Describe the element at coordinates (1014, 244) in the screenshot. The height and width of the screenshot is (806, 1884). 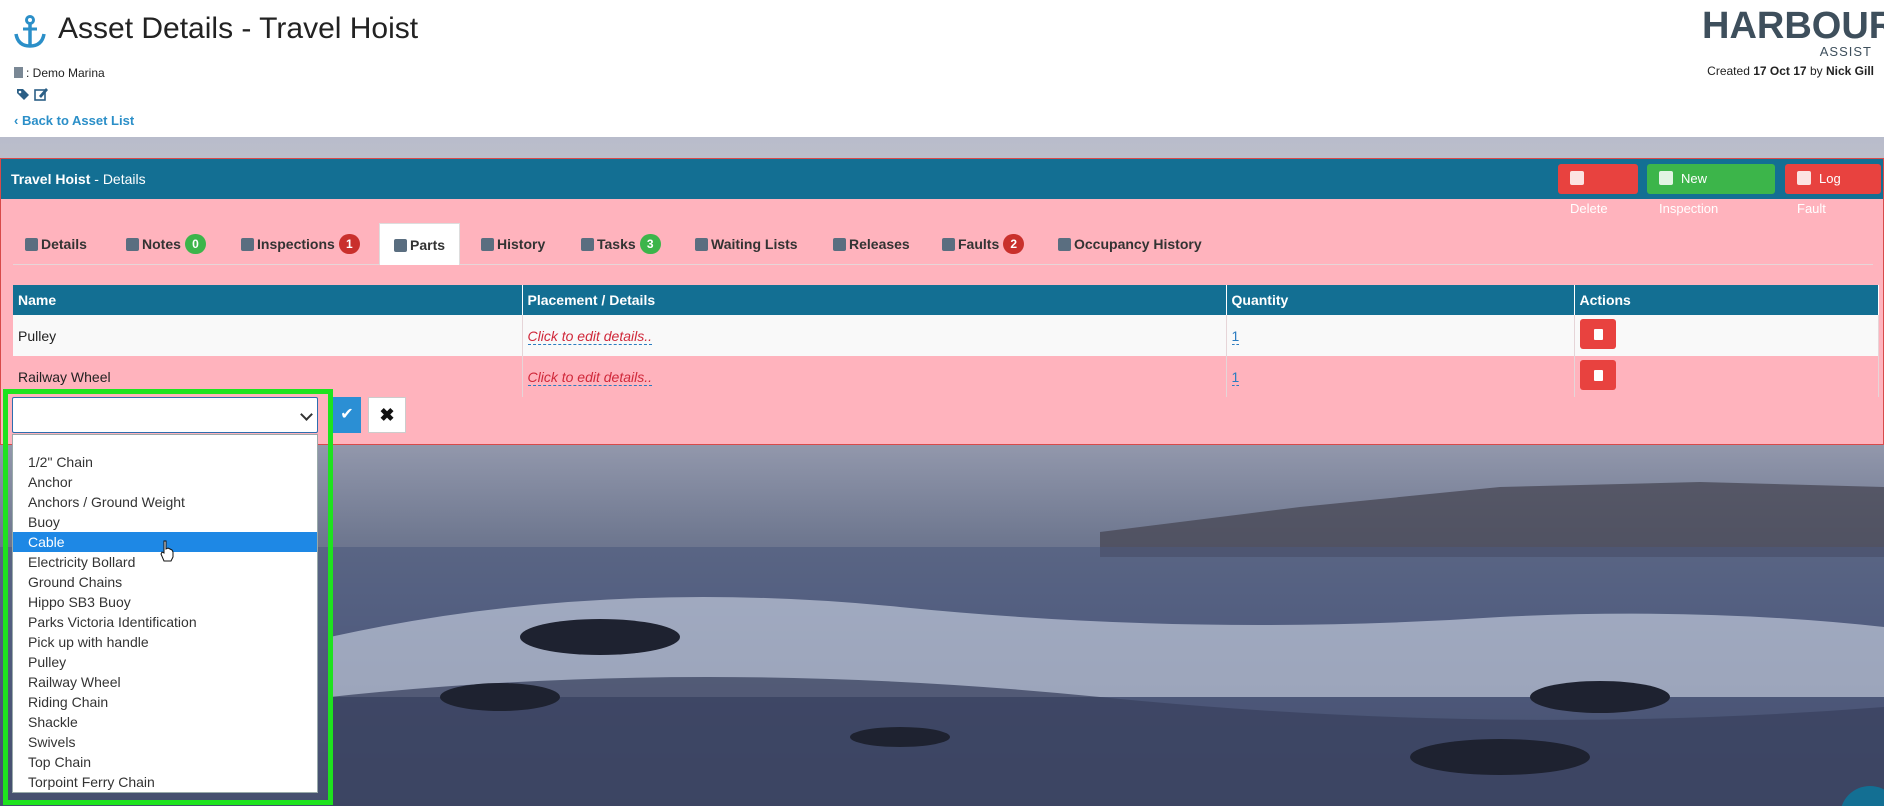
I see `faults-count-badge: 2` at that location.